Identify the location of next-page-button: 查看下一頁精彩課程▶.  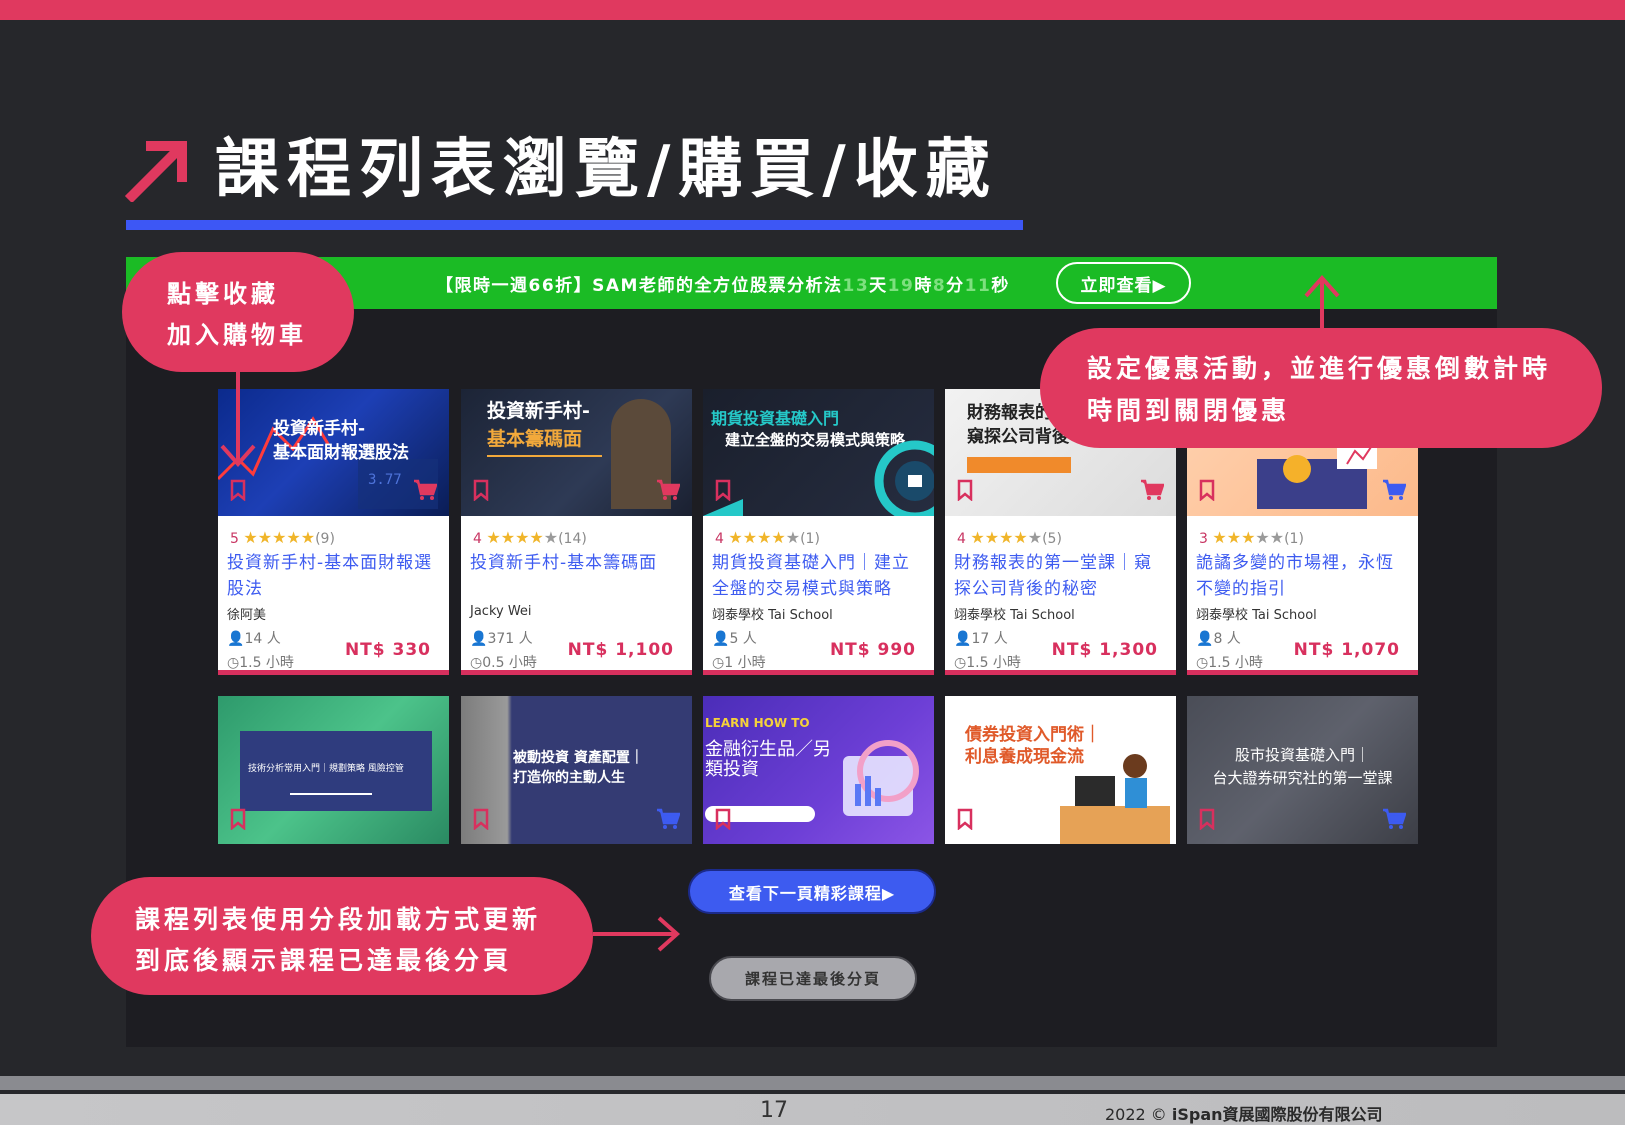
(812, 891).